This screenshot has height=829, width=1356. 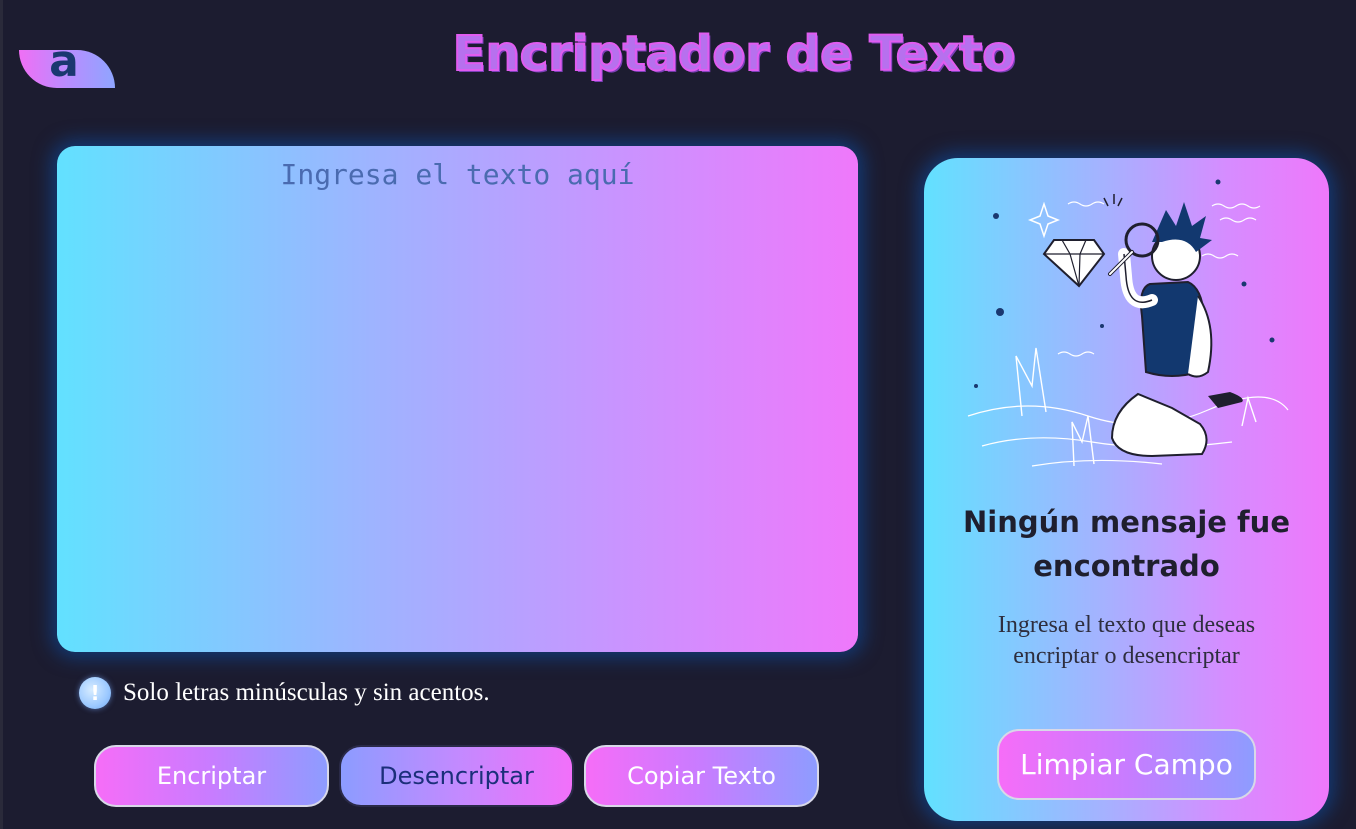 What do you see at coordinates (95, 693) in the screenshot?
I see `info-icon: !` at bounding box center [95, 693].